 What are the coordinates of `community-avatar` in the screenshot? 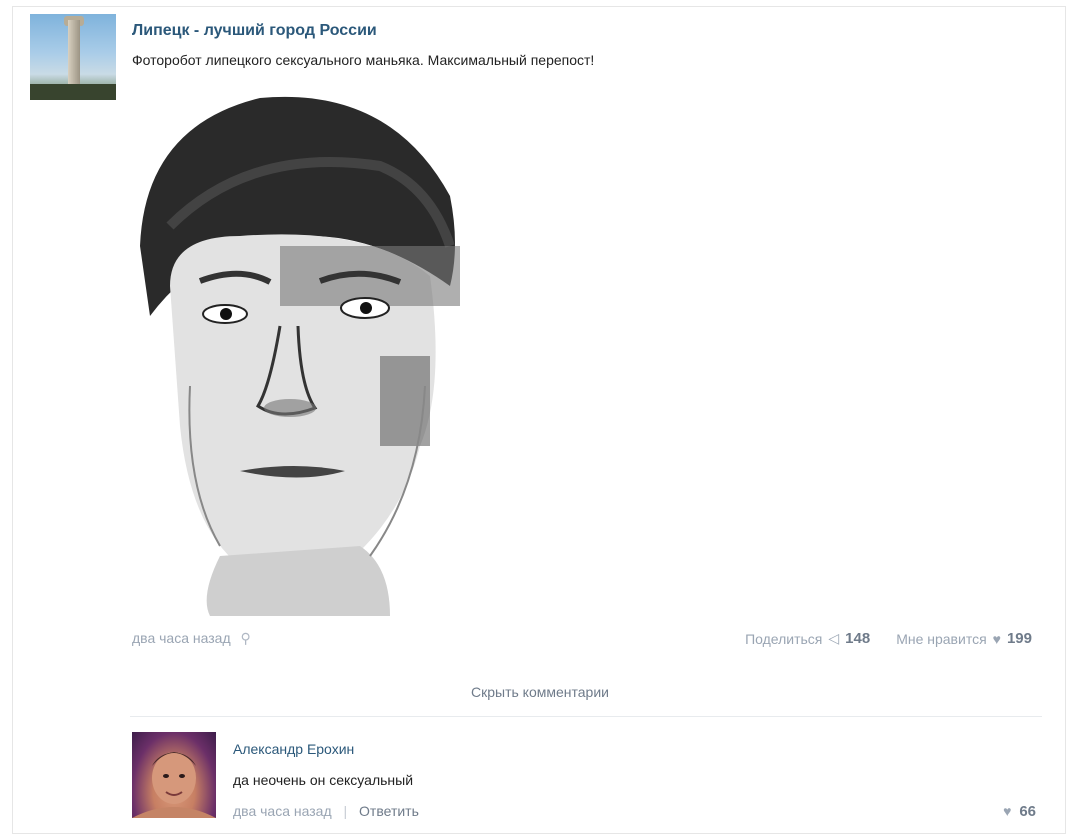 It's located at (73, 57).